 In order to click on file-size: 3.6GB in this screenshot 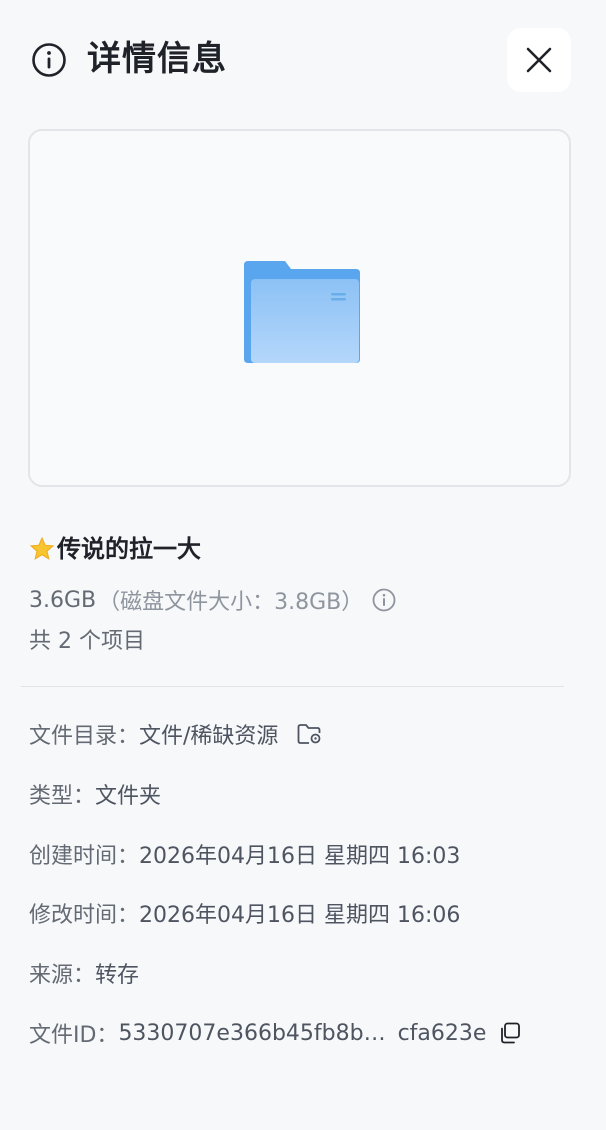, I will do `click(63, 600)`.